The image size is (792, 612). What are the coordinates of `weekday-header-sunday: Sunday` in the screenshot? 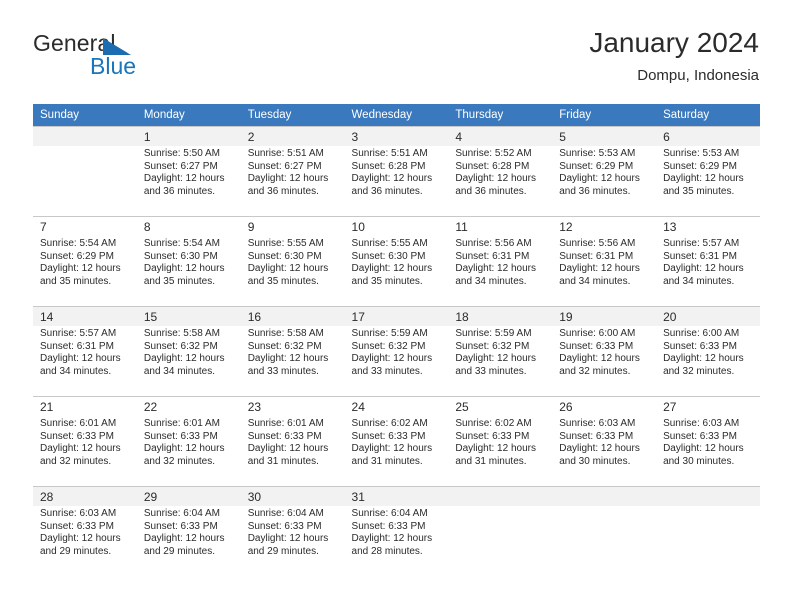 It's located at (85, 115).